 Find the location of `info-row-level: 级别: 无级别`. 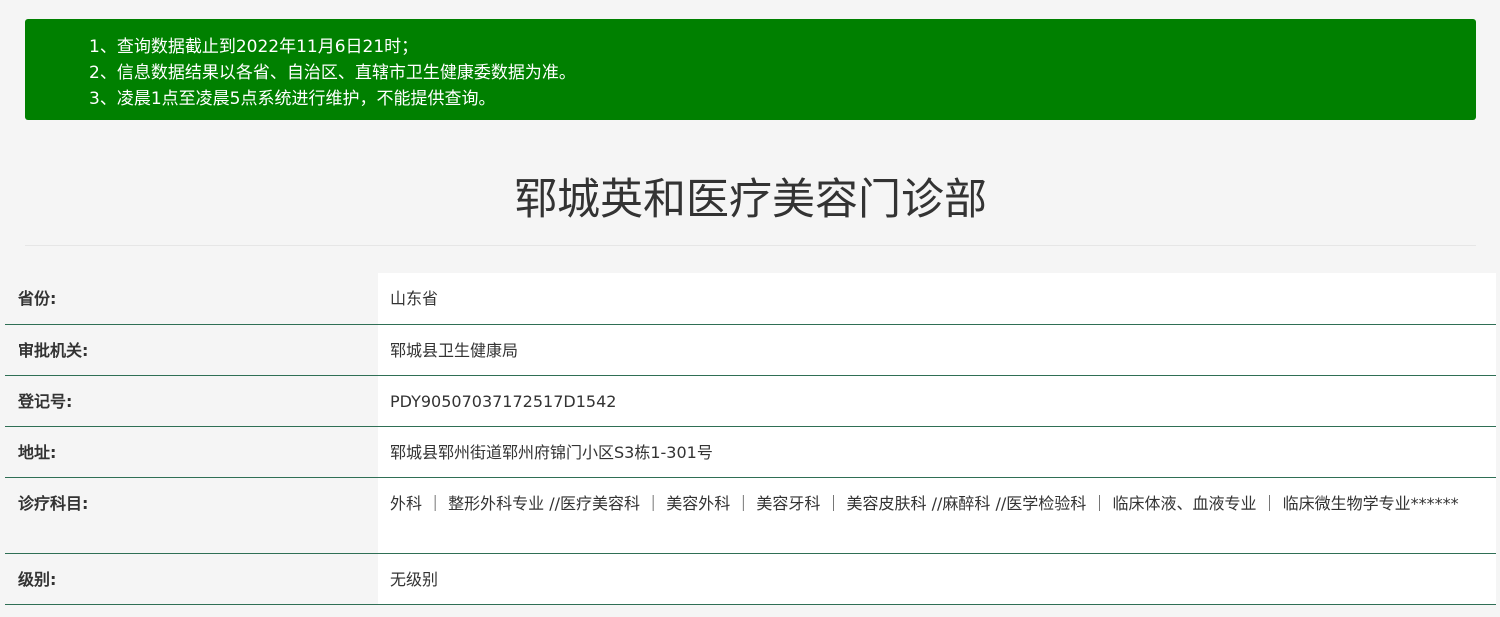

info-row-level: 级别: 无级别 is located at coordinates (750, 578).